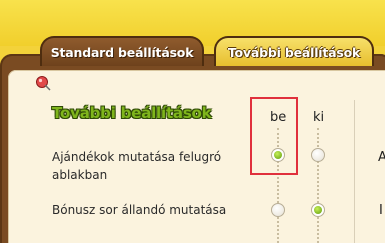 Image resolution: width=385 pixels, height=243 pixels. I want to click on right-column-text-1: A, so click(381, 157).